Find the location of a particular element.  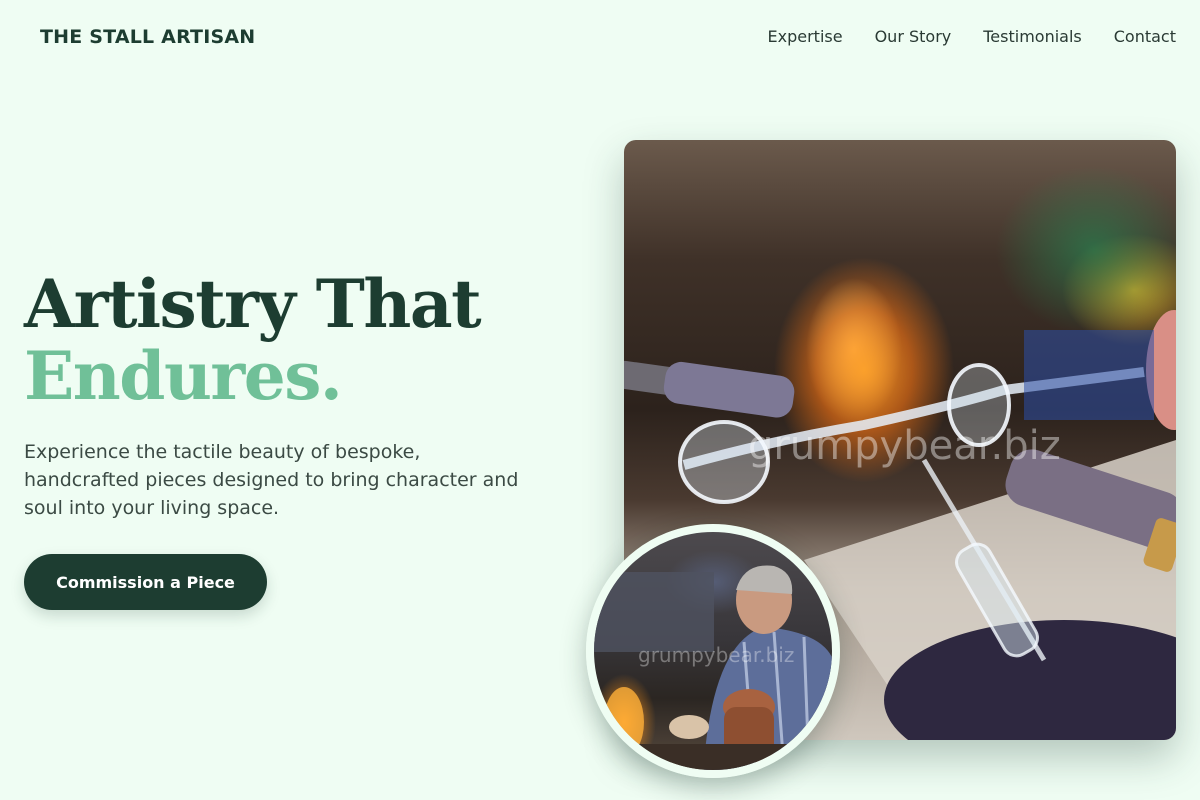

nav-link-expertise: Expertise is located at coordinates (805, 36).